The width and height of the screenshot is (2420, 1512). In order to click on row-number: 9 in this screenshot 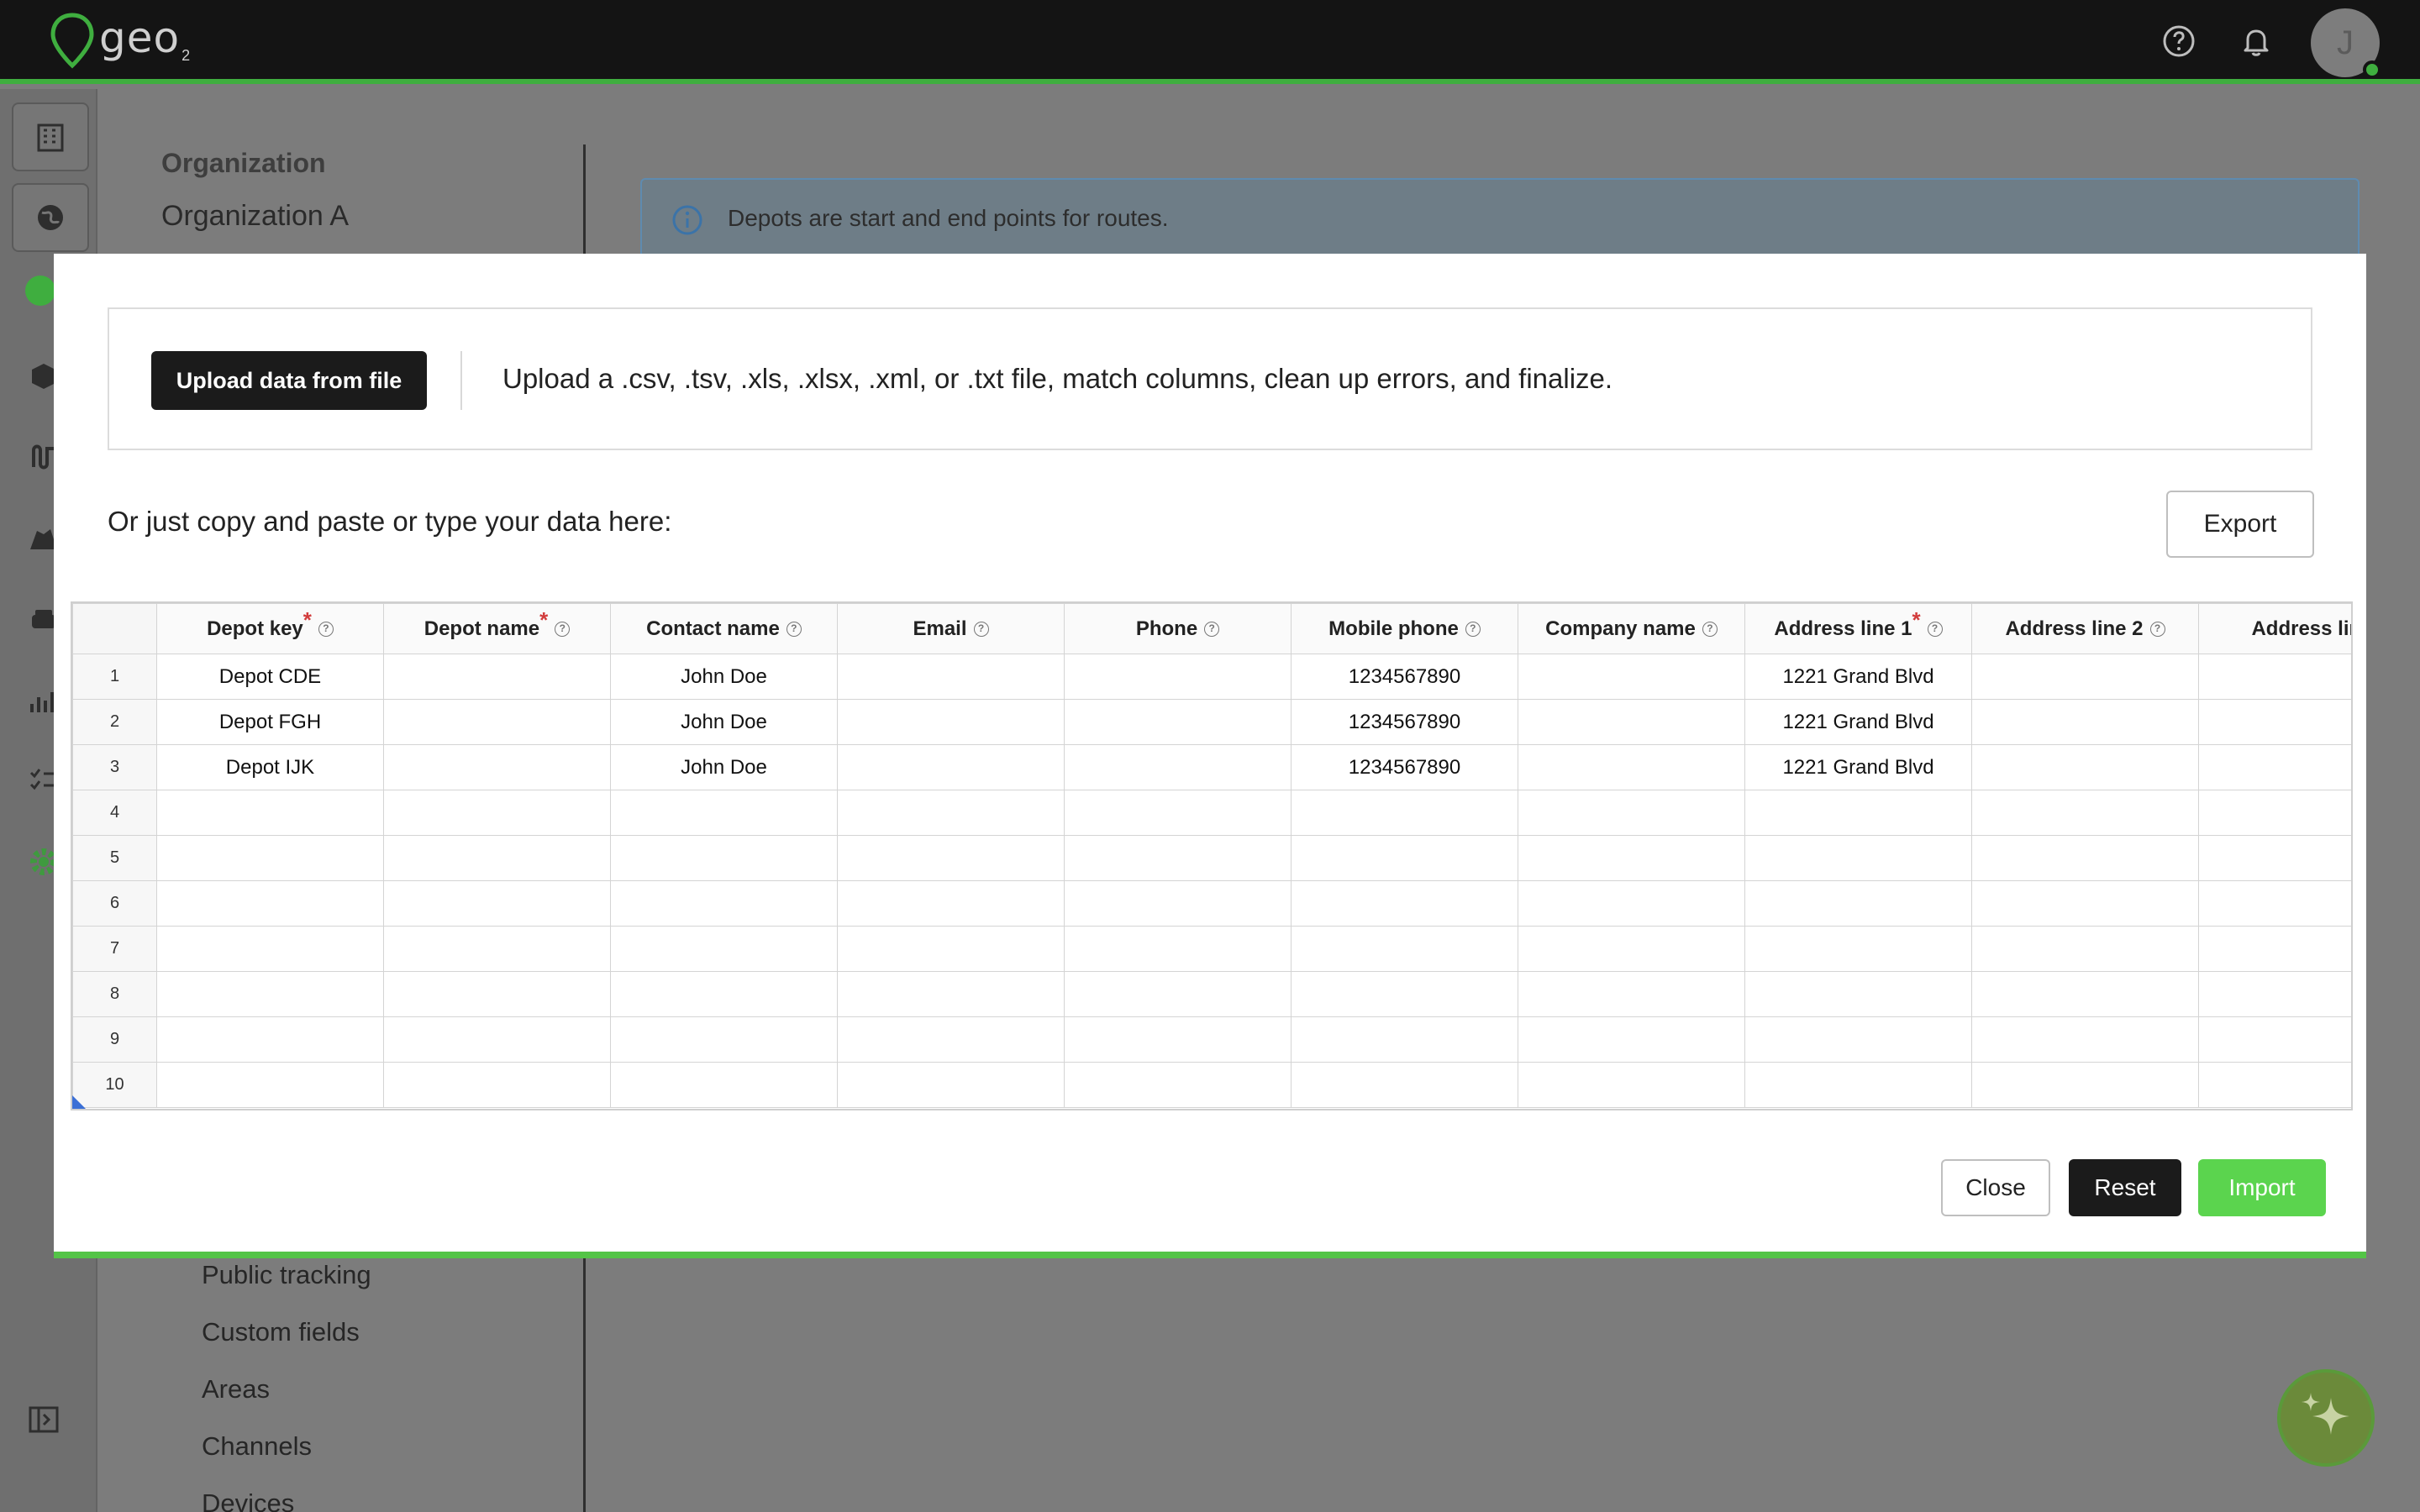, I will do `click(114, 1039)`.